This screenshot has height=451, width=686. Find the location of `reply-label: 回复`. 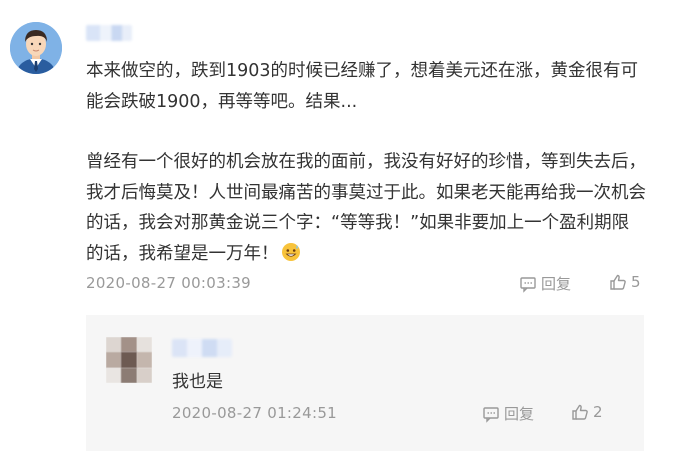

reply-label: 回复 is located at coordinates (556, 284).